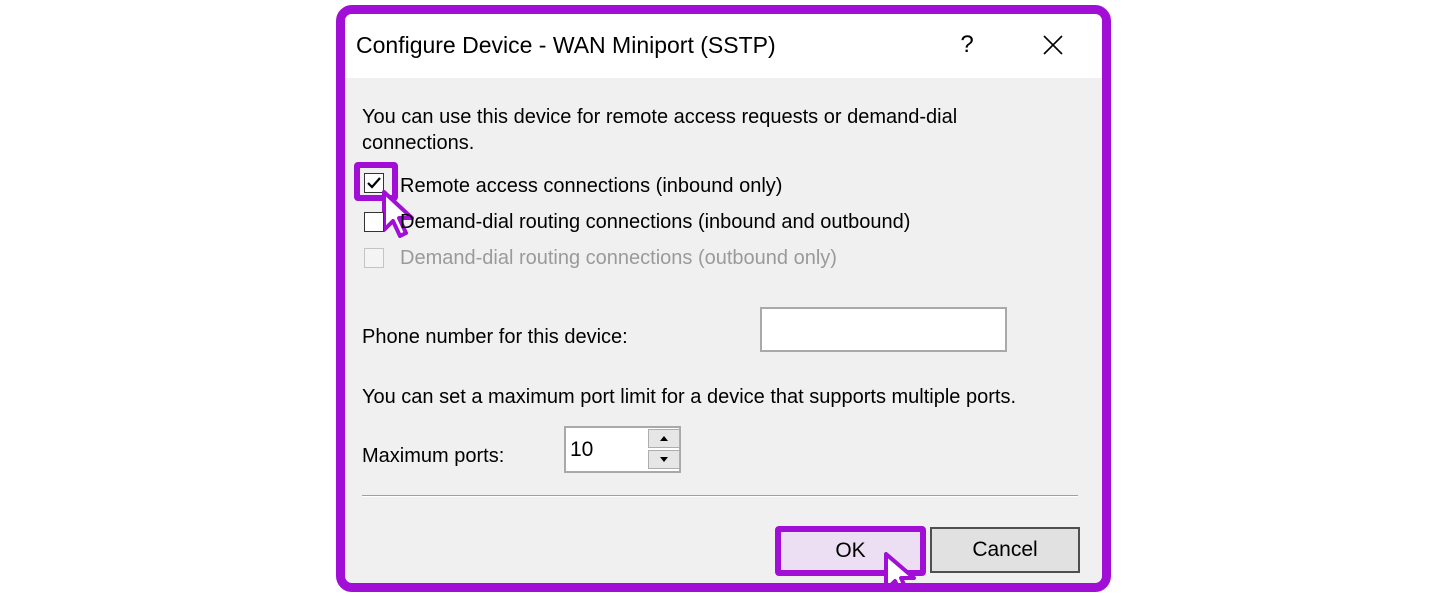 Image resolution: width=1456 pixels, height=596 pixels. Describe the element at coordinates (495, 337) in the screenshot. I see `phone-label: Phone number for this device:` at that location.